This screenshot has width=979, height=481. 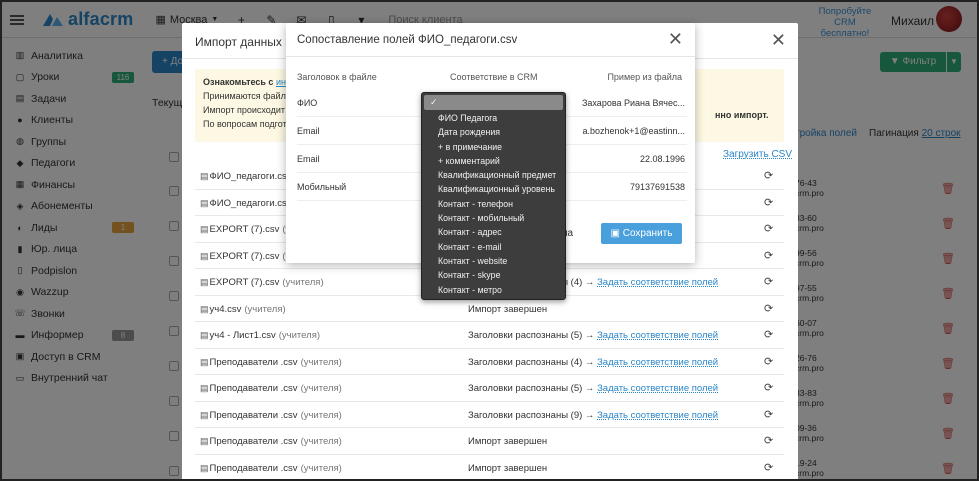 I want to click on notice-bold: Ознакомьтесь с, so click(x=238, y=82).